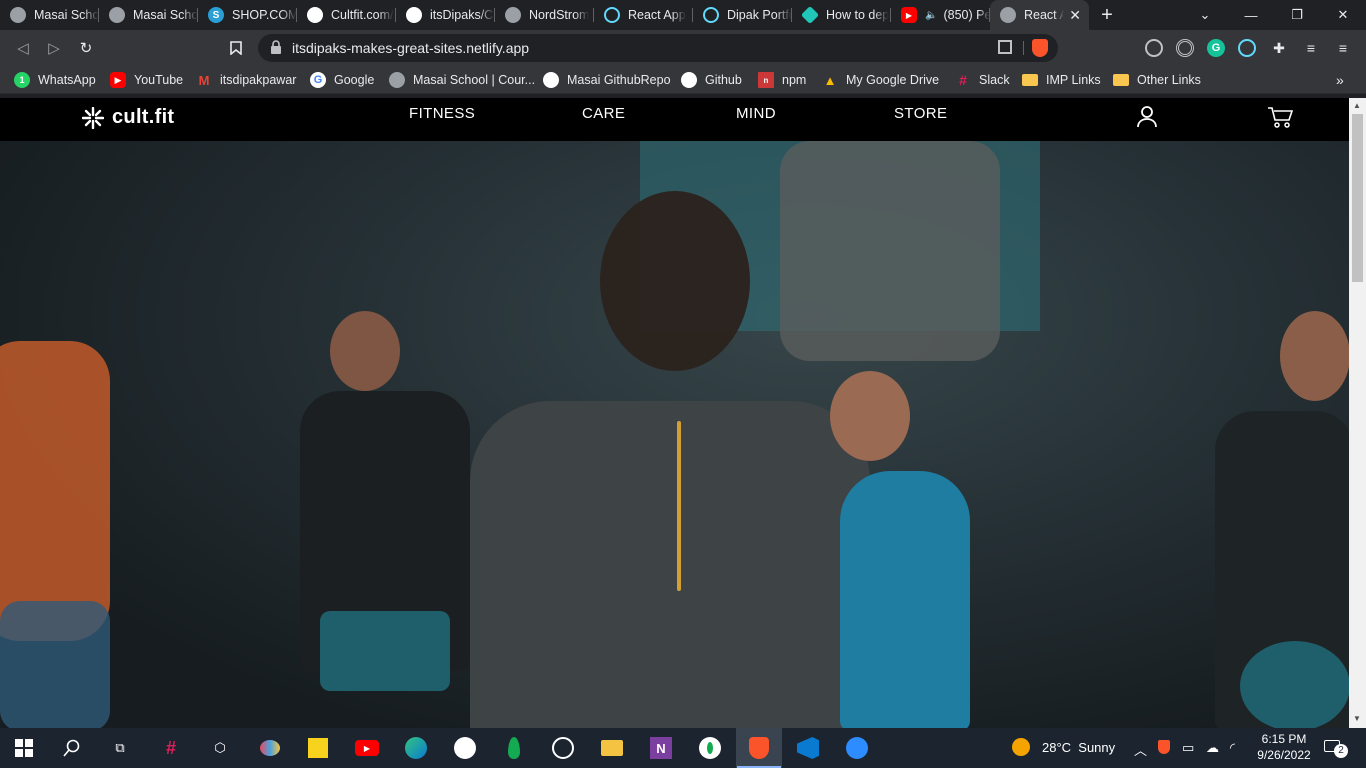 The width and height of the screenshot is (1366, 768). Describe the element at coordinates (55, 80) in the screenshot. I see `bookmark-whatsapp: 1 WhatsApp` at that location.